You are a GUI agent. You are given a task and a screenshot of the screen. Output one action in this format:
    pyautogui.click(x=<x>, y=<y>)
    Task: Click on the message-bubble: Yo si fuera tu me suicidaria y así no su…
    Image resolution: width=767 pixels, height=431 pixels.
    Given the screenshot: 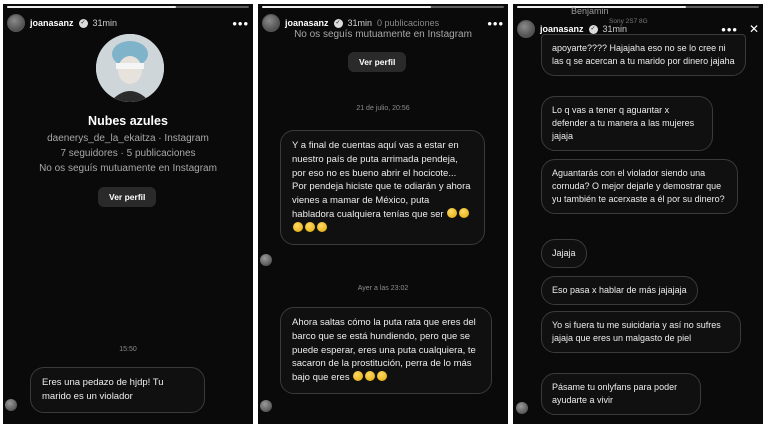 What is the action you would take?
    pyautogui.click(x=641, y=332)
    